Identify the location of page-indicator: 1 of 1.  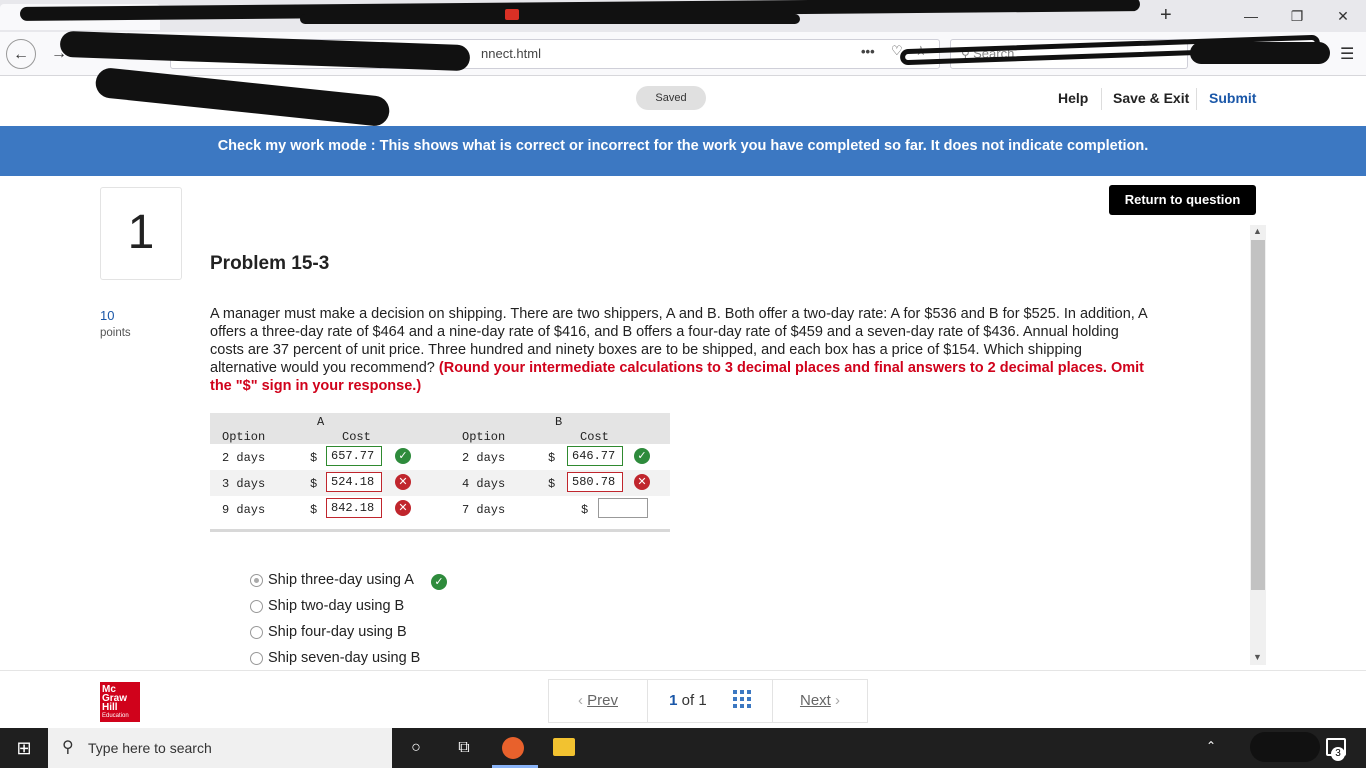
(710, 701).